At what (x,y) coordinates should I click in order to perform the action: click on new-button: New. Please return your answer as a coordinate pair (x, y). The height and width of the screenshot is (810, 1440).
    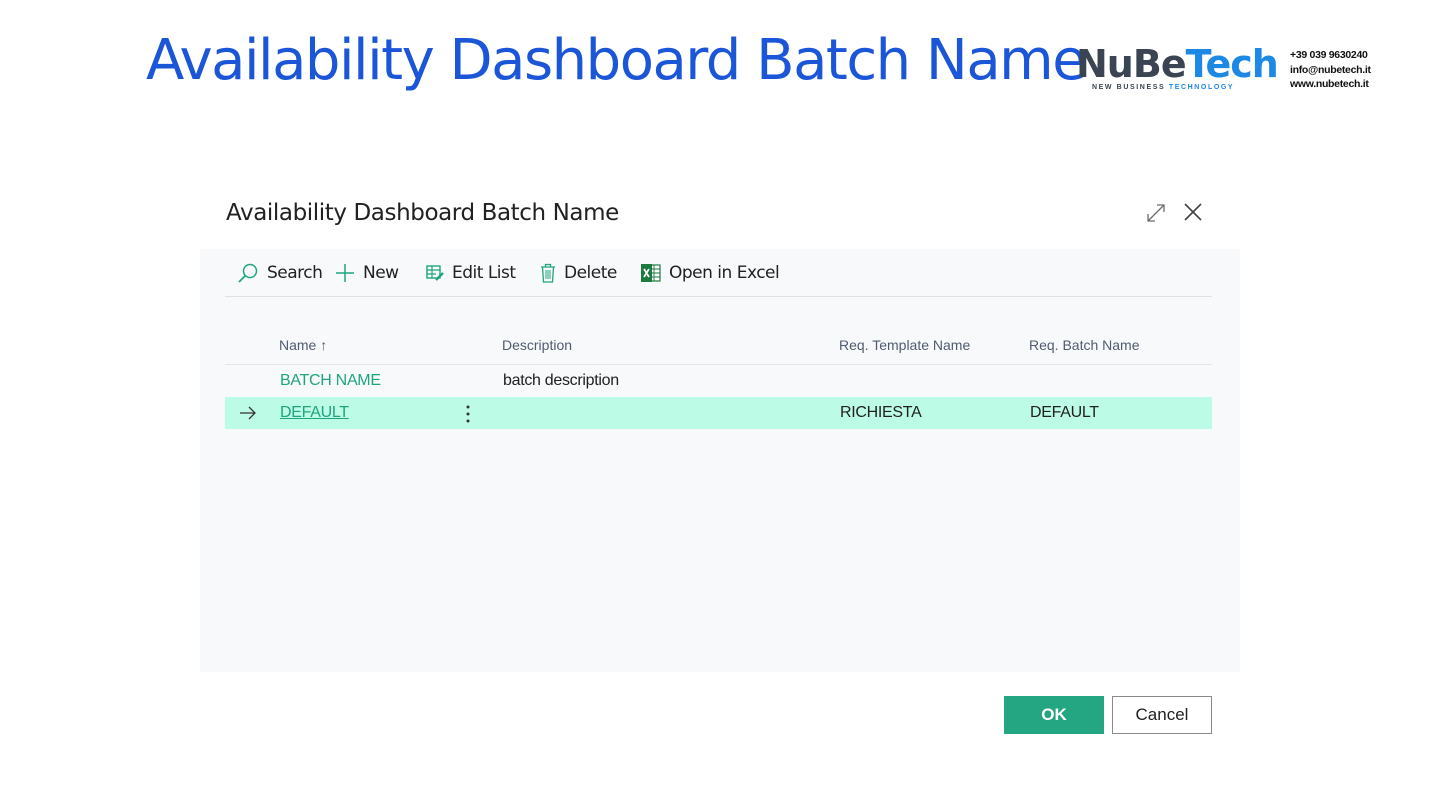
    Looking at the image, I should click on (367, 273).